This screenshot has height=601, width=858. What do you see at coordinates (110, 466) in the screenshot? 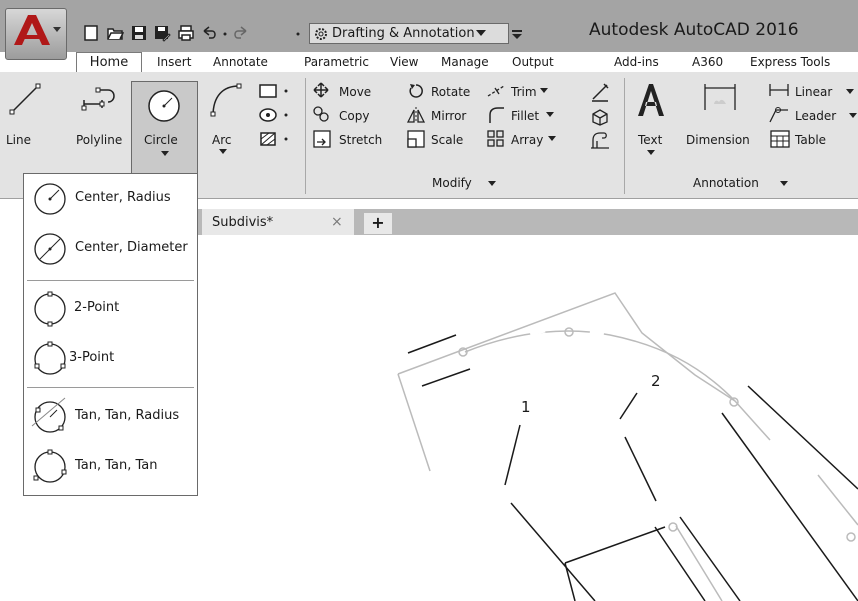
I see `menu-item-tan-tan-tan: Tan, Tan, Tan` at bounding box center [110, 466].